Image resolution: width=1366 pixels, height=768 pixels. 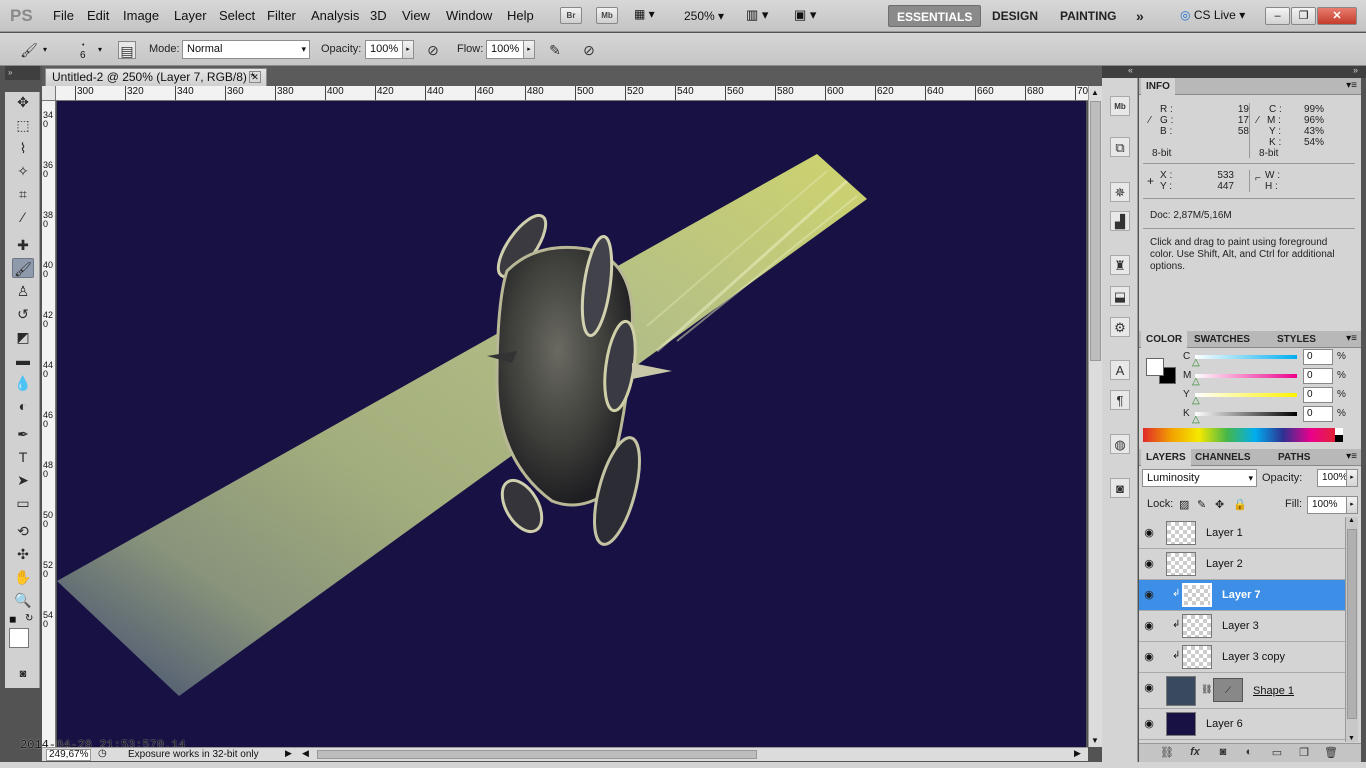 I want to click on fill-input: 100%, so click(x=1327, y=505).